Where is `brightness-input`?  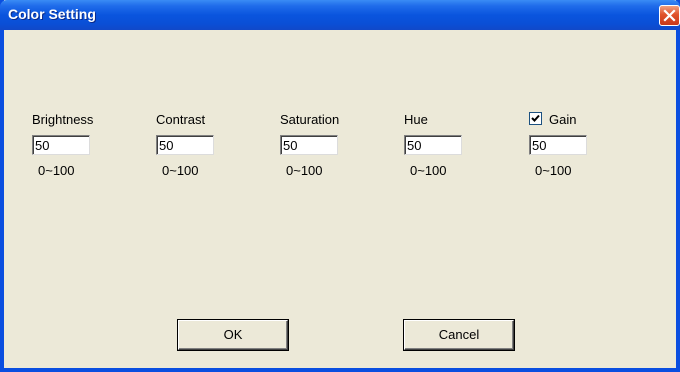 brightness-input is located at coordinates (61, 145).